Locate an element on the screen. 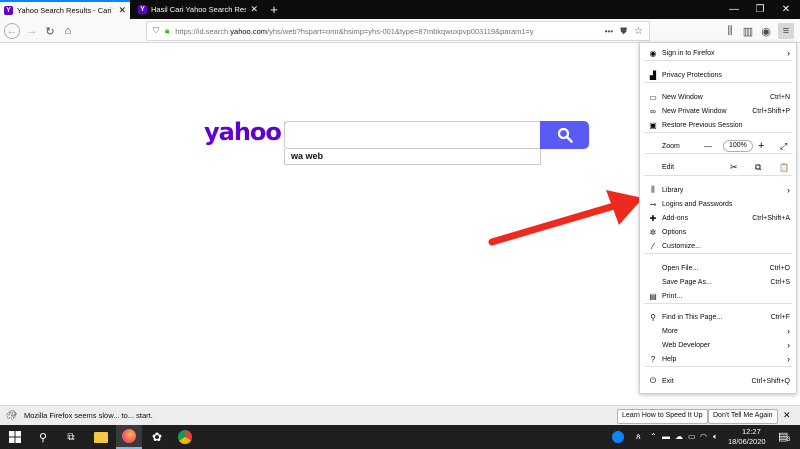 The image size is (800, 449). search-input is located at coordinates (412, 135).